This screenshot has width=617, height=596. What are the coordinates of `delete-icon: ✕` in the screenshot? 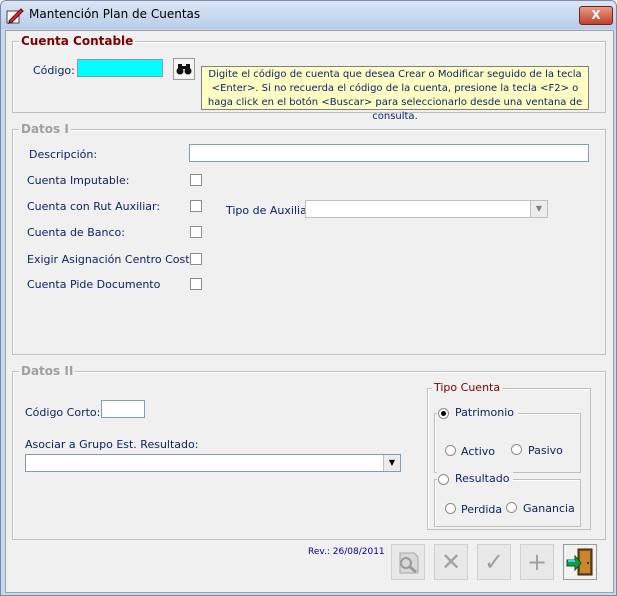 It's located at (451, 562).